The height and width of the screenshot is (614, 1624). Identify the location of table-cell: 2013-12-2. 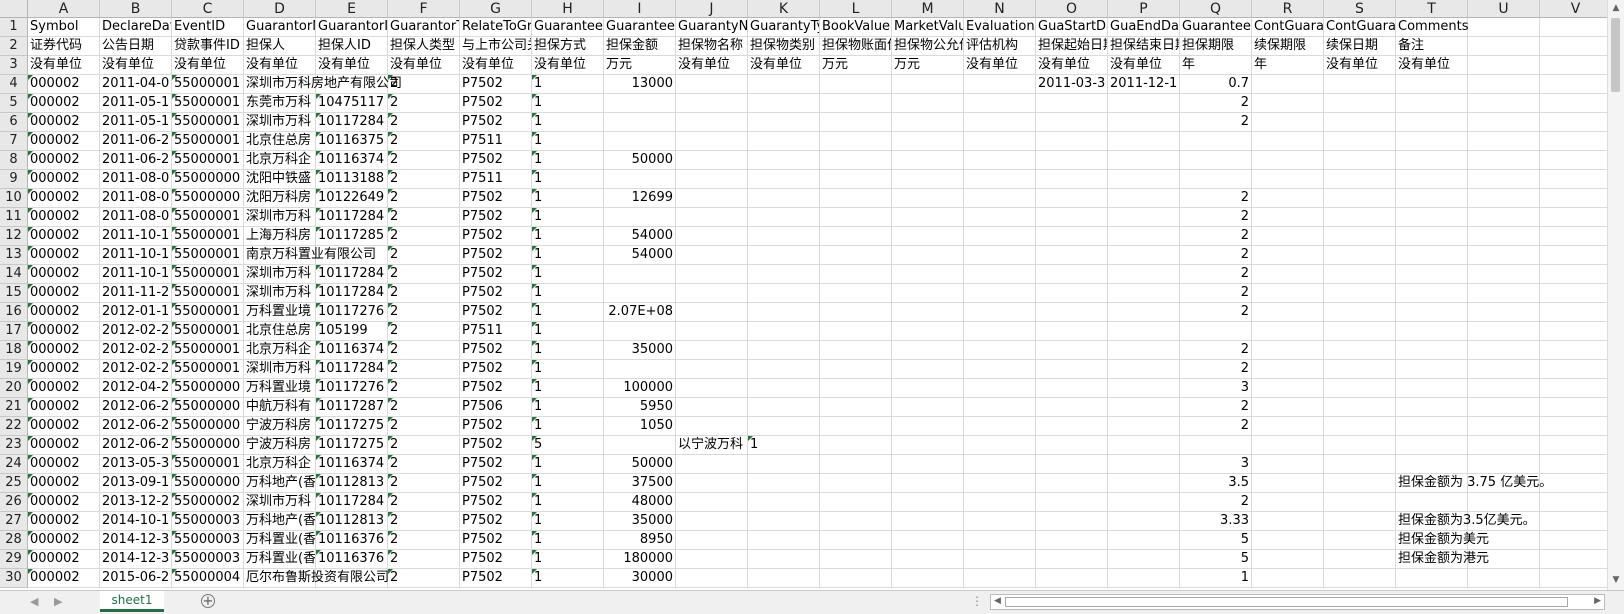
(136, 502).